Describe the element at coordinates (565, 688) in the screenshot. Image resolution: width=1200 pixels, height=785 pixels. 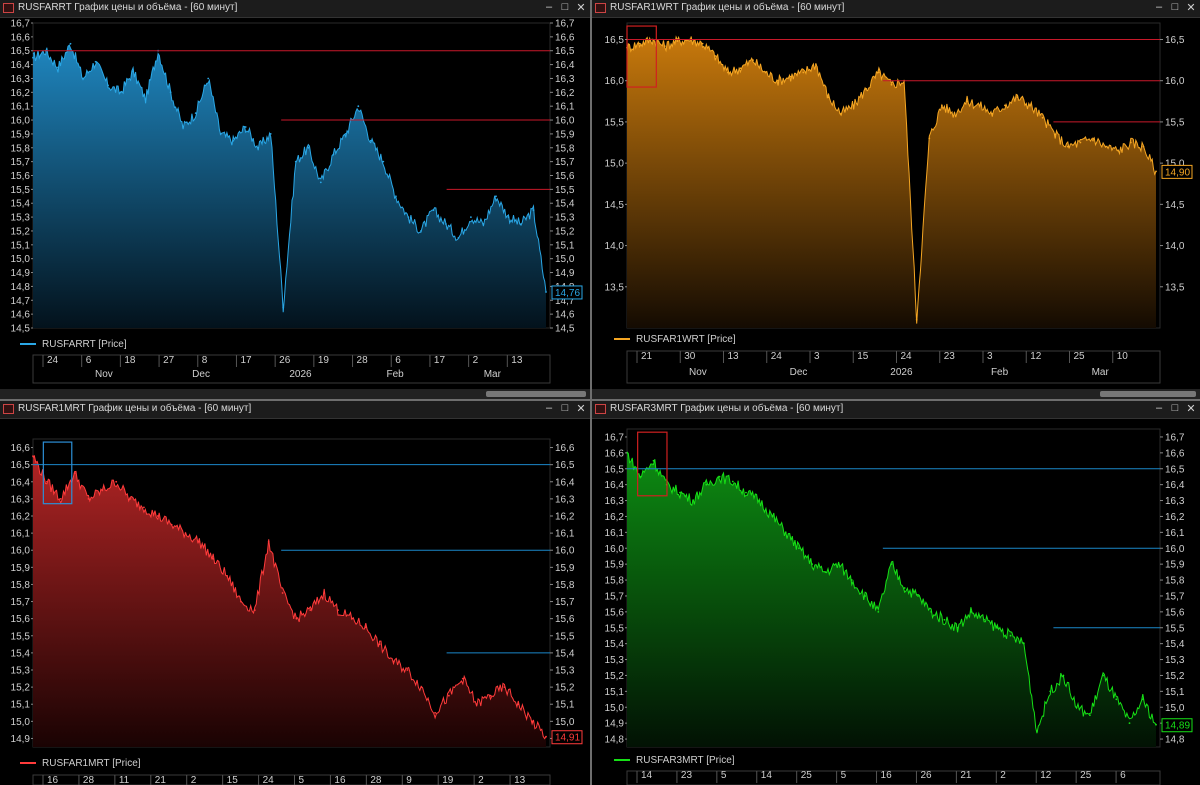
I see `y-tick-label-right: 15,2` at that location.